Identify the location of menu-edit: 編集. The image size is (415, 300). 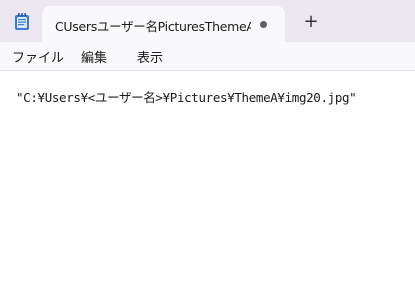
(94, 56).